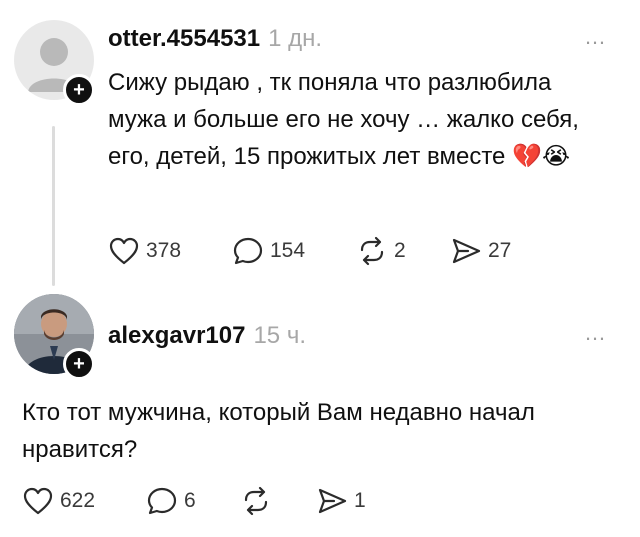 The height and width of the screenshot is (537, 640). I want to click on comment-count: 6, so click(190, 500).